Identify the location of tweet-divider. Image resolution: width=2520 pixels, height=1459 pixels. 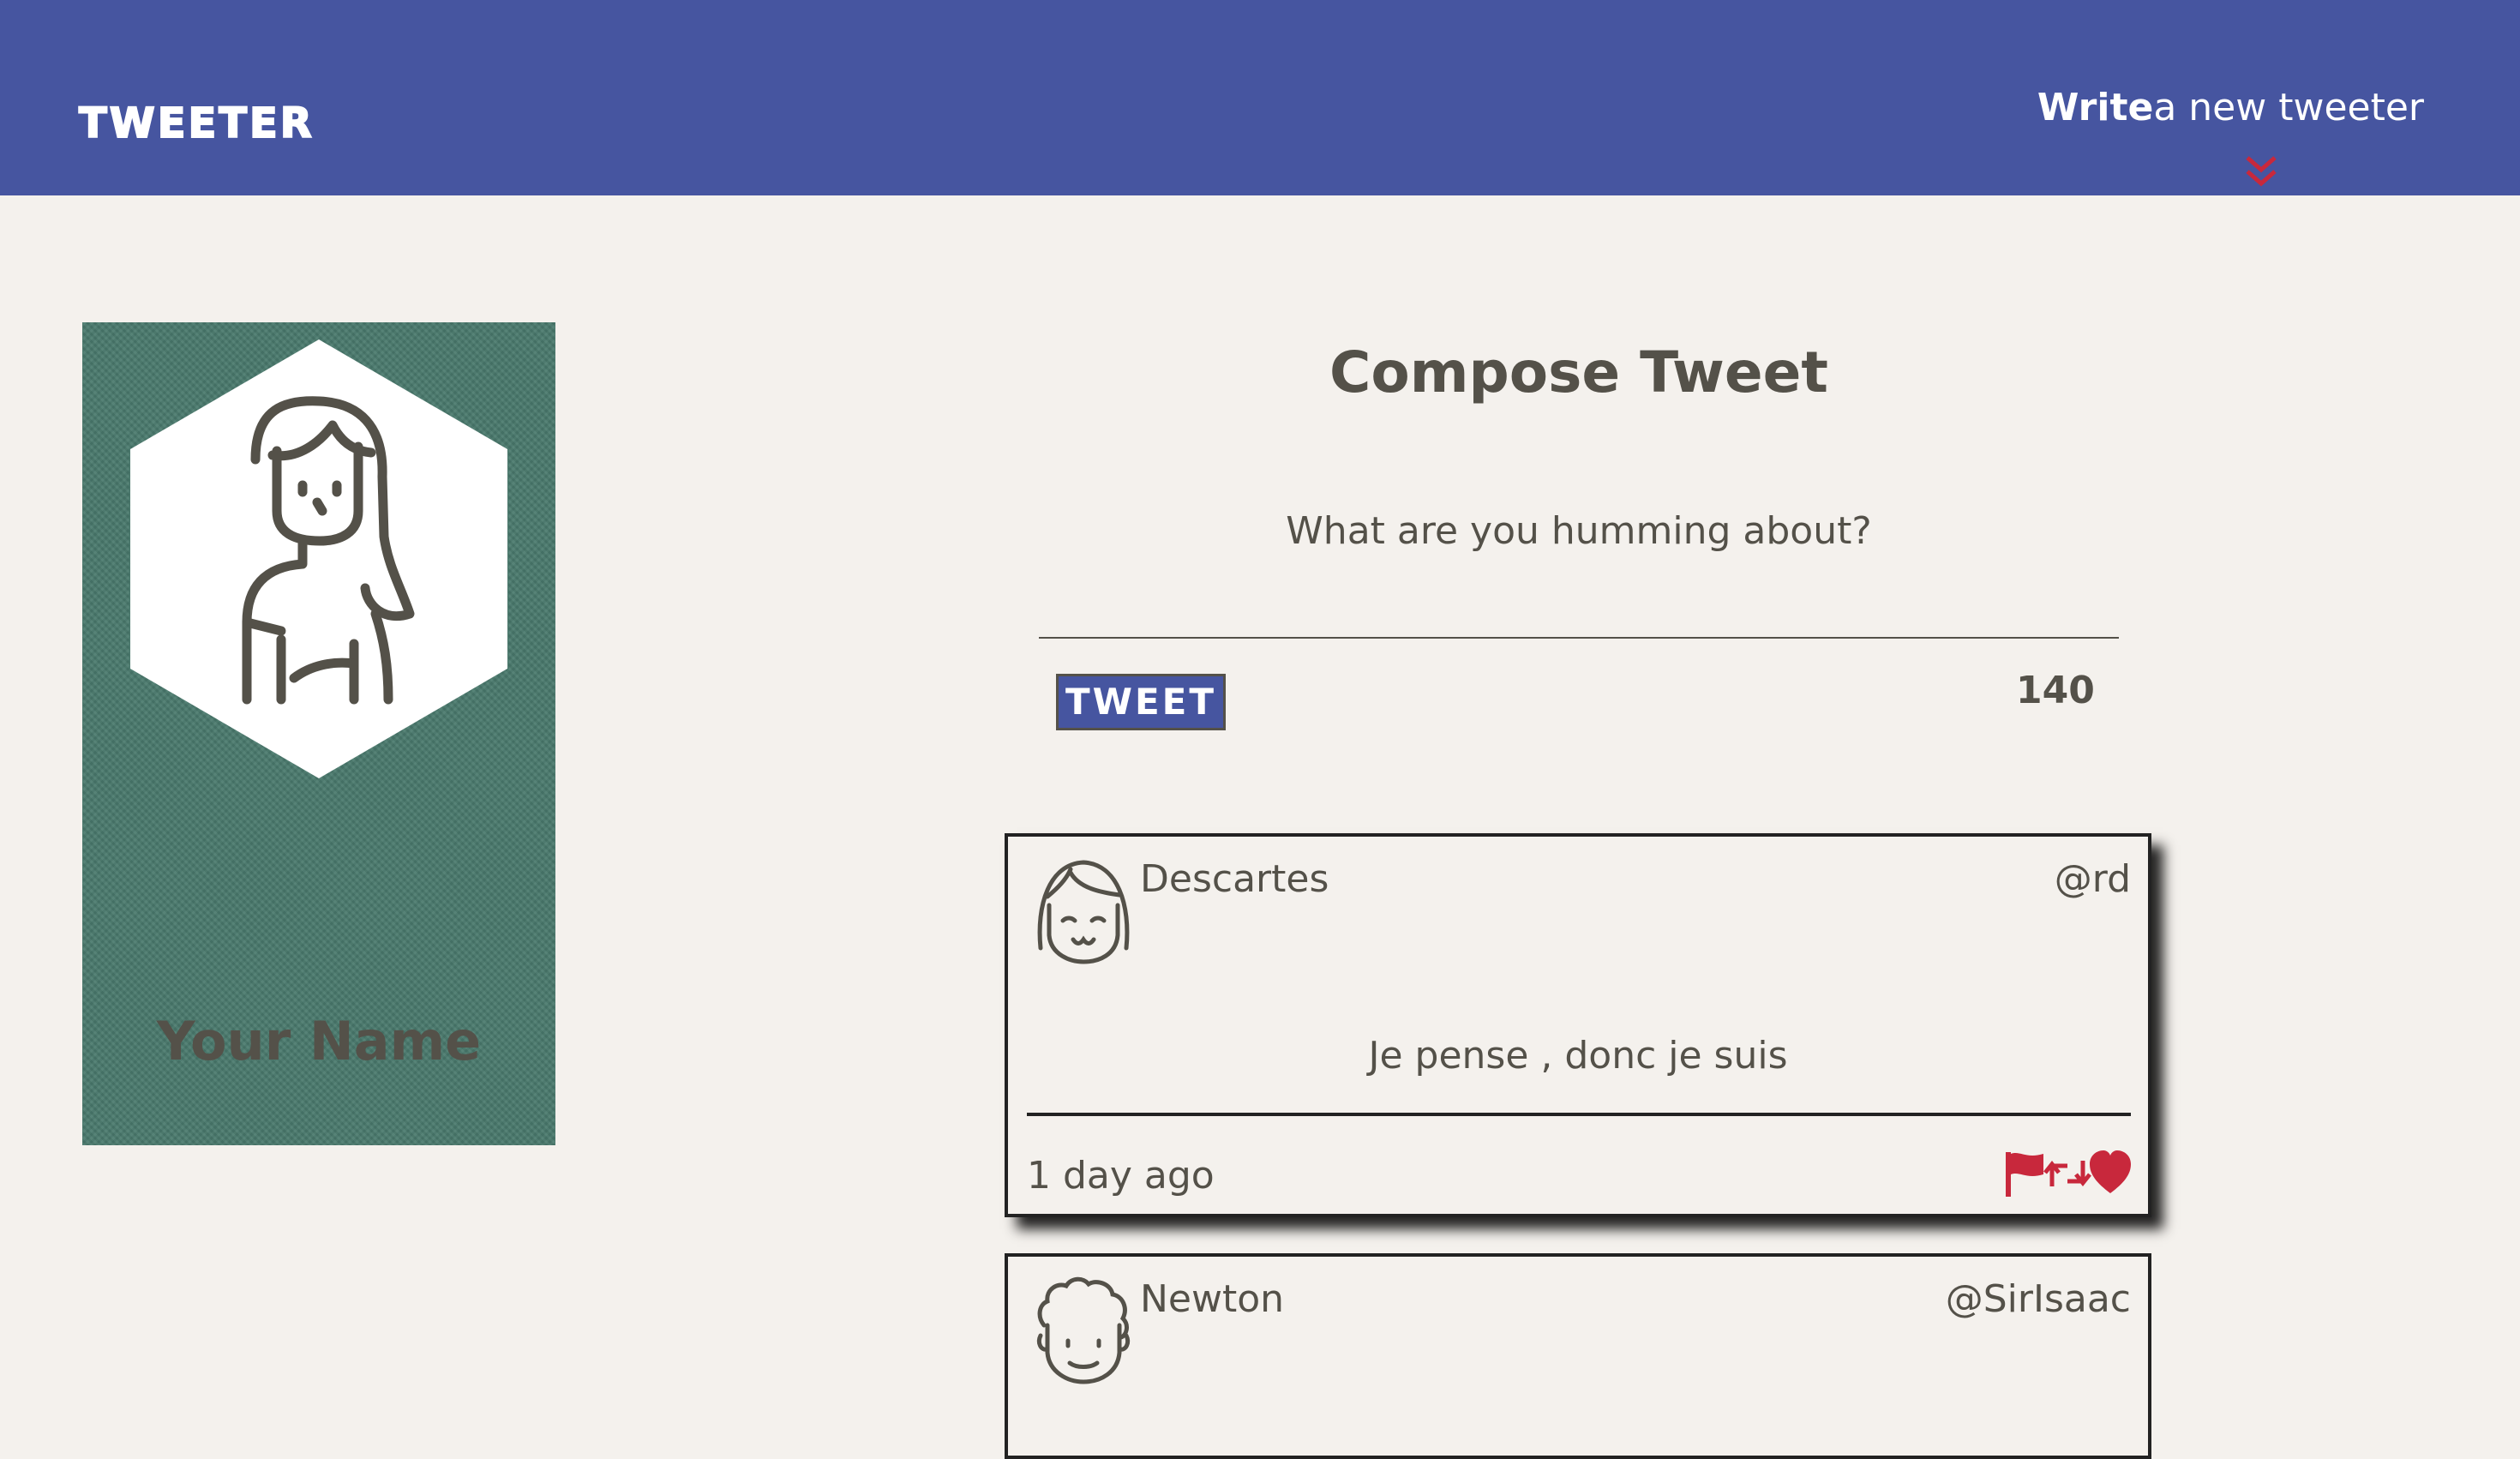
(1579, 1114).